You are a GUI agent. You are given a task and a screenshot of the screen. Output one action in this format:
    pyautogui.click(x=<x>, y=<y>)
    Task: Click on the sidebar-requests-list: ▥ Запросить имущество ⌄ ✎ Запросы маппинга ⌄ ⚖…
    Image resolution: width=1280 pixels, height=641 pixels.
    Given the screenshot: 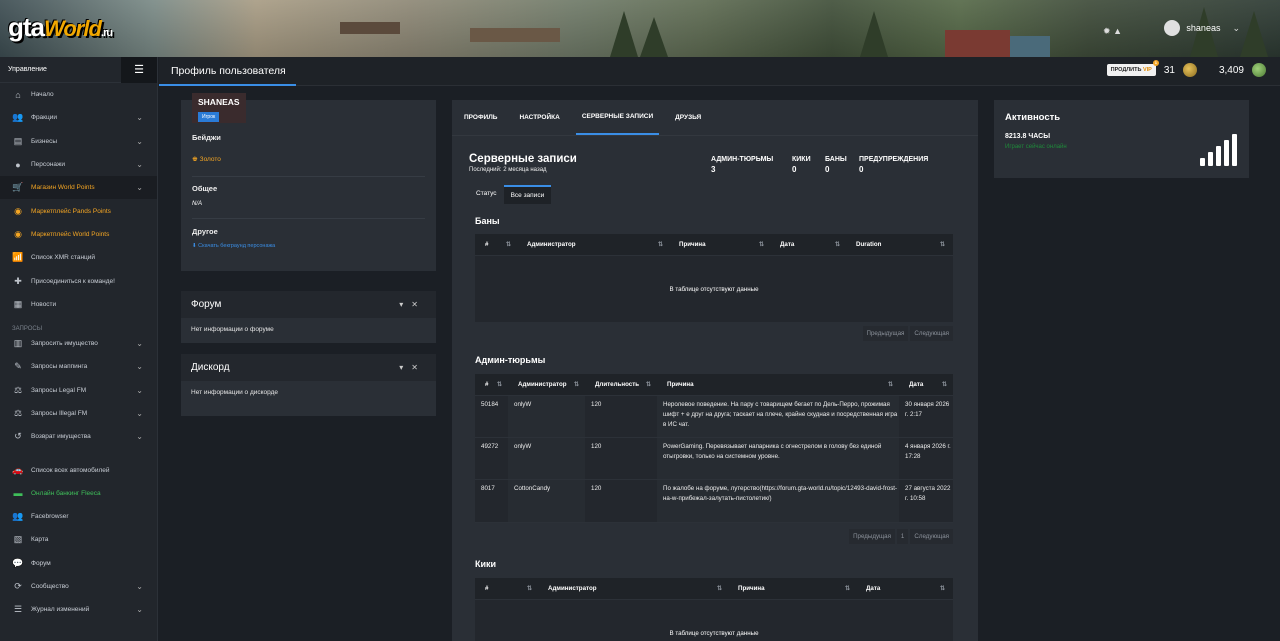 What is the action you would take?
    pyautogui.click(x=78, y=390)
    